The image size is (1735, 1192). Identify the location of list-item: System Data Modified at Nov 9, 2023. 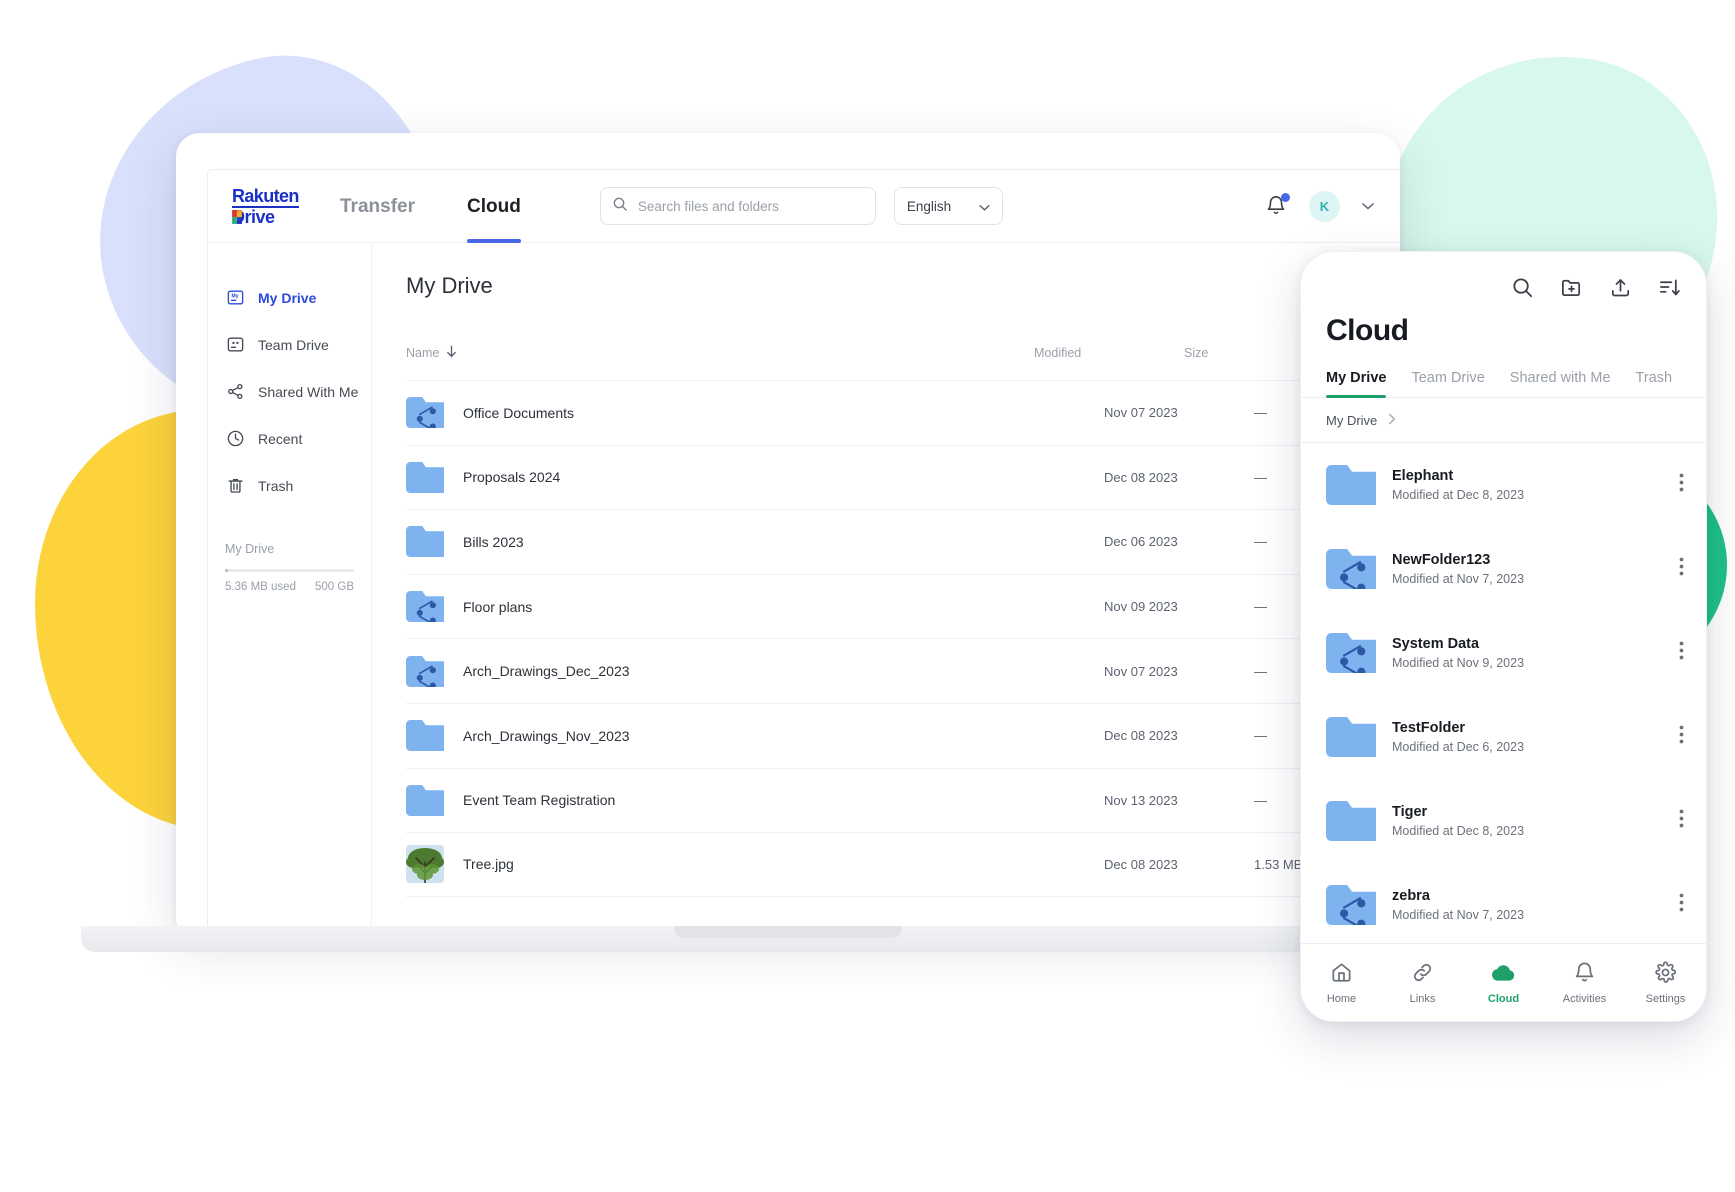
(1503, 653).